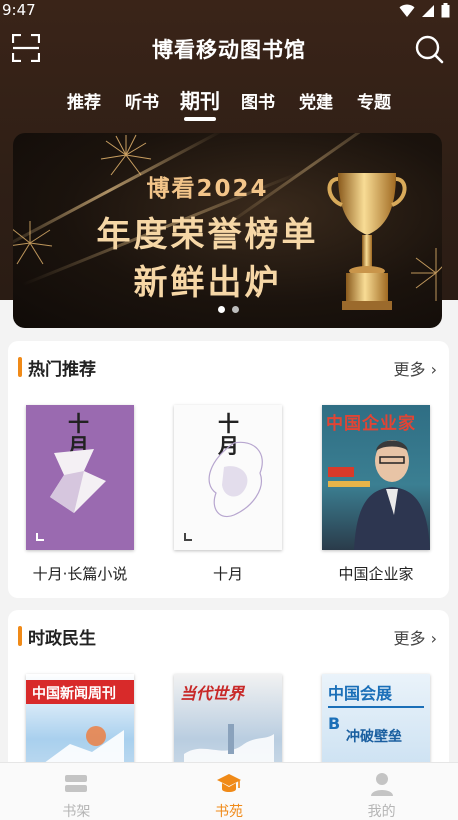 The width and height of the screenshot is (458, 820). I want to click on status-icons, so click(424, 10).